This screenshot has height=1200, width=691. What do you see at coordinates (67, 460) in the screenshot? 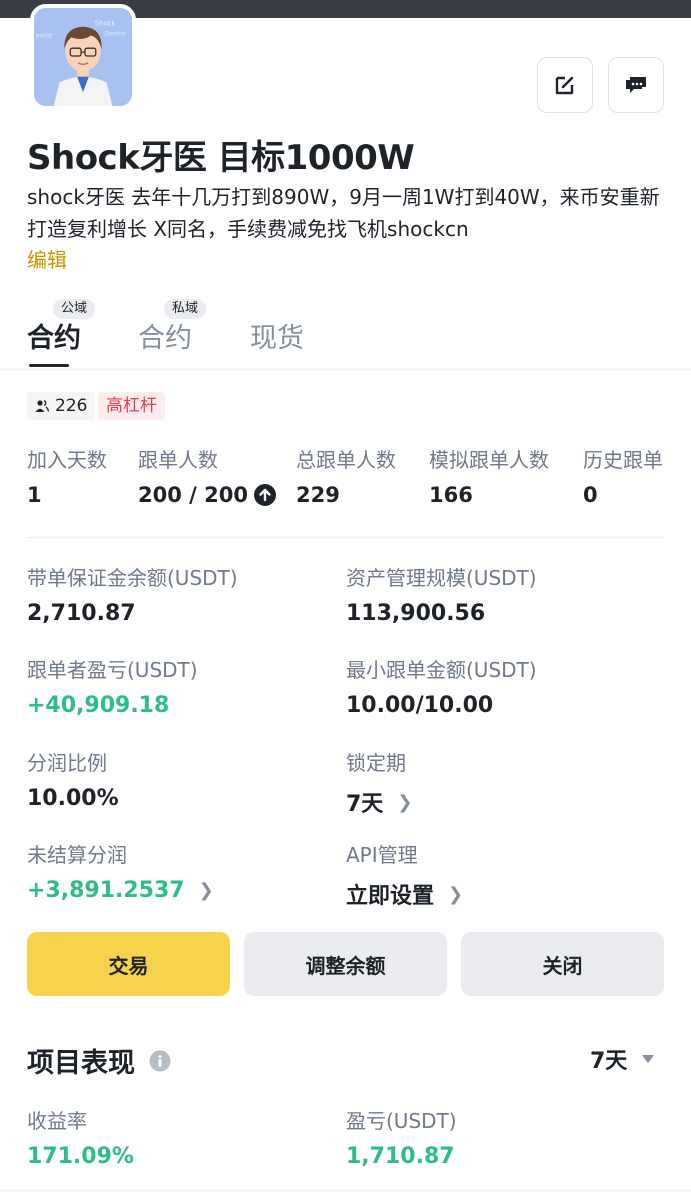
I see `stat-label-days: 加入天数` at bounding box center [67, 460].